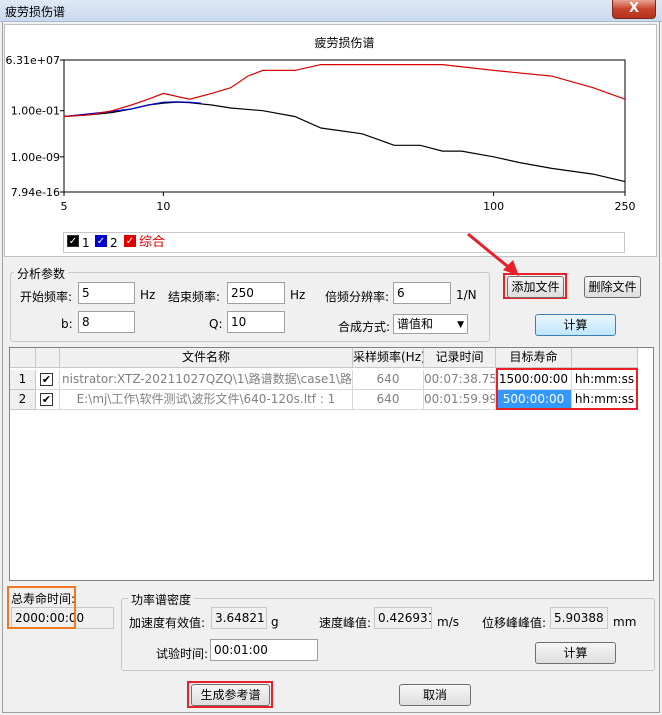  What do you see at coordinates (345, 623) in the screenshot?
I see `velocity-label: 速度峰值:` at bounding box center [345, 623].